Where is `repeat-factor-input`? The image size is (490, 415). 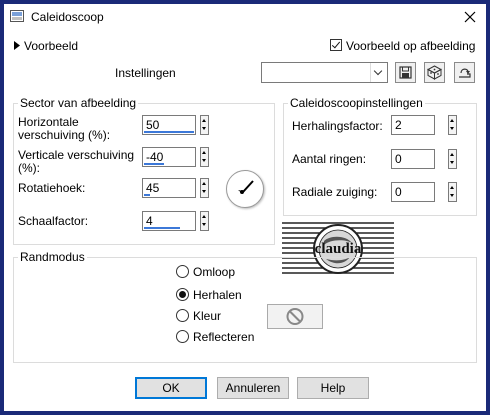 repeat-factor-input is located at coordinates (413, 125).